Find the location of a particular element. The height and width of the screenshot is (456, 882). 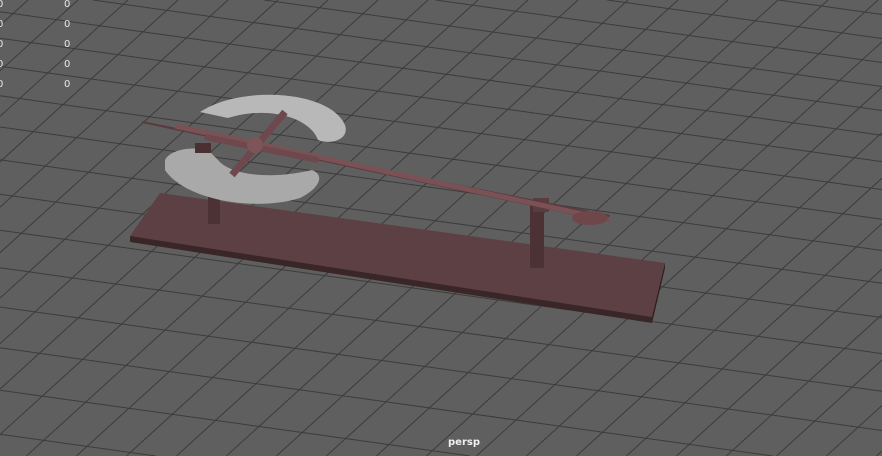

stand-post-right is located at coordinates (537, 236).